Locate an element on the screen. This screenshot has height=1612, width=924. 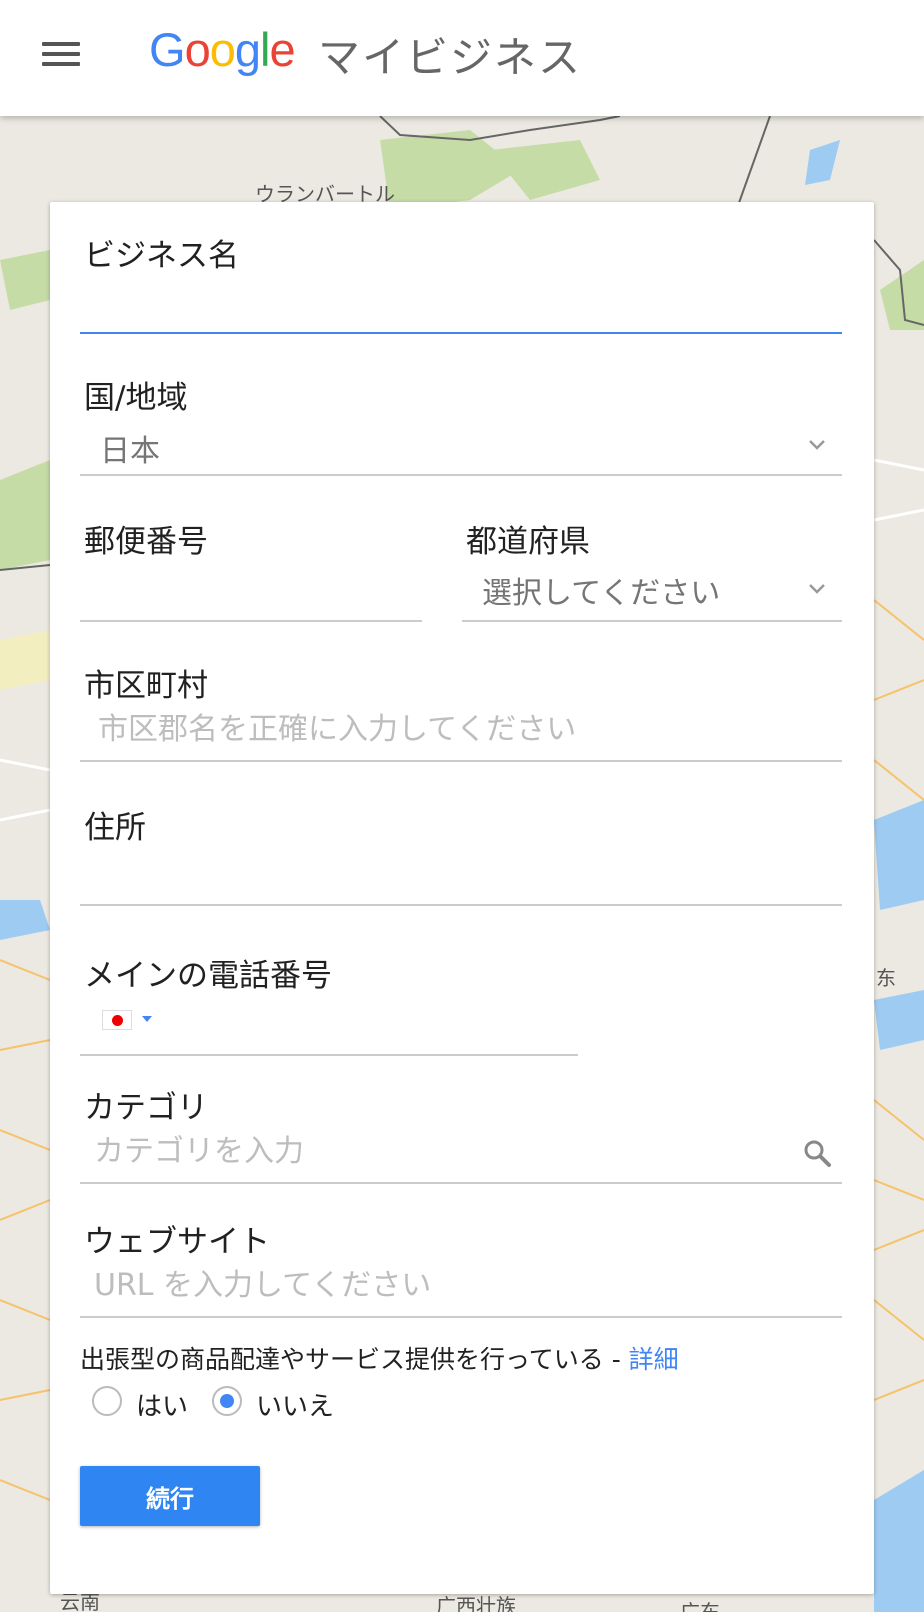
prefecture-underline is located at coordinates (652, 621).